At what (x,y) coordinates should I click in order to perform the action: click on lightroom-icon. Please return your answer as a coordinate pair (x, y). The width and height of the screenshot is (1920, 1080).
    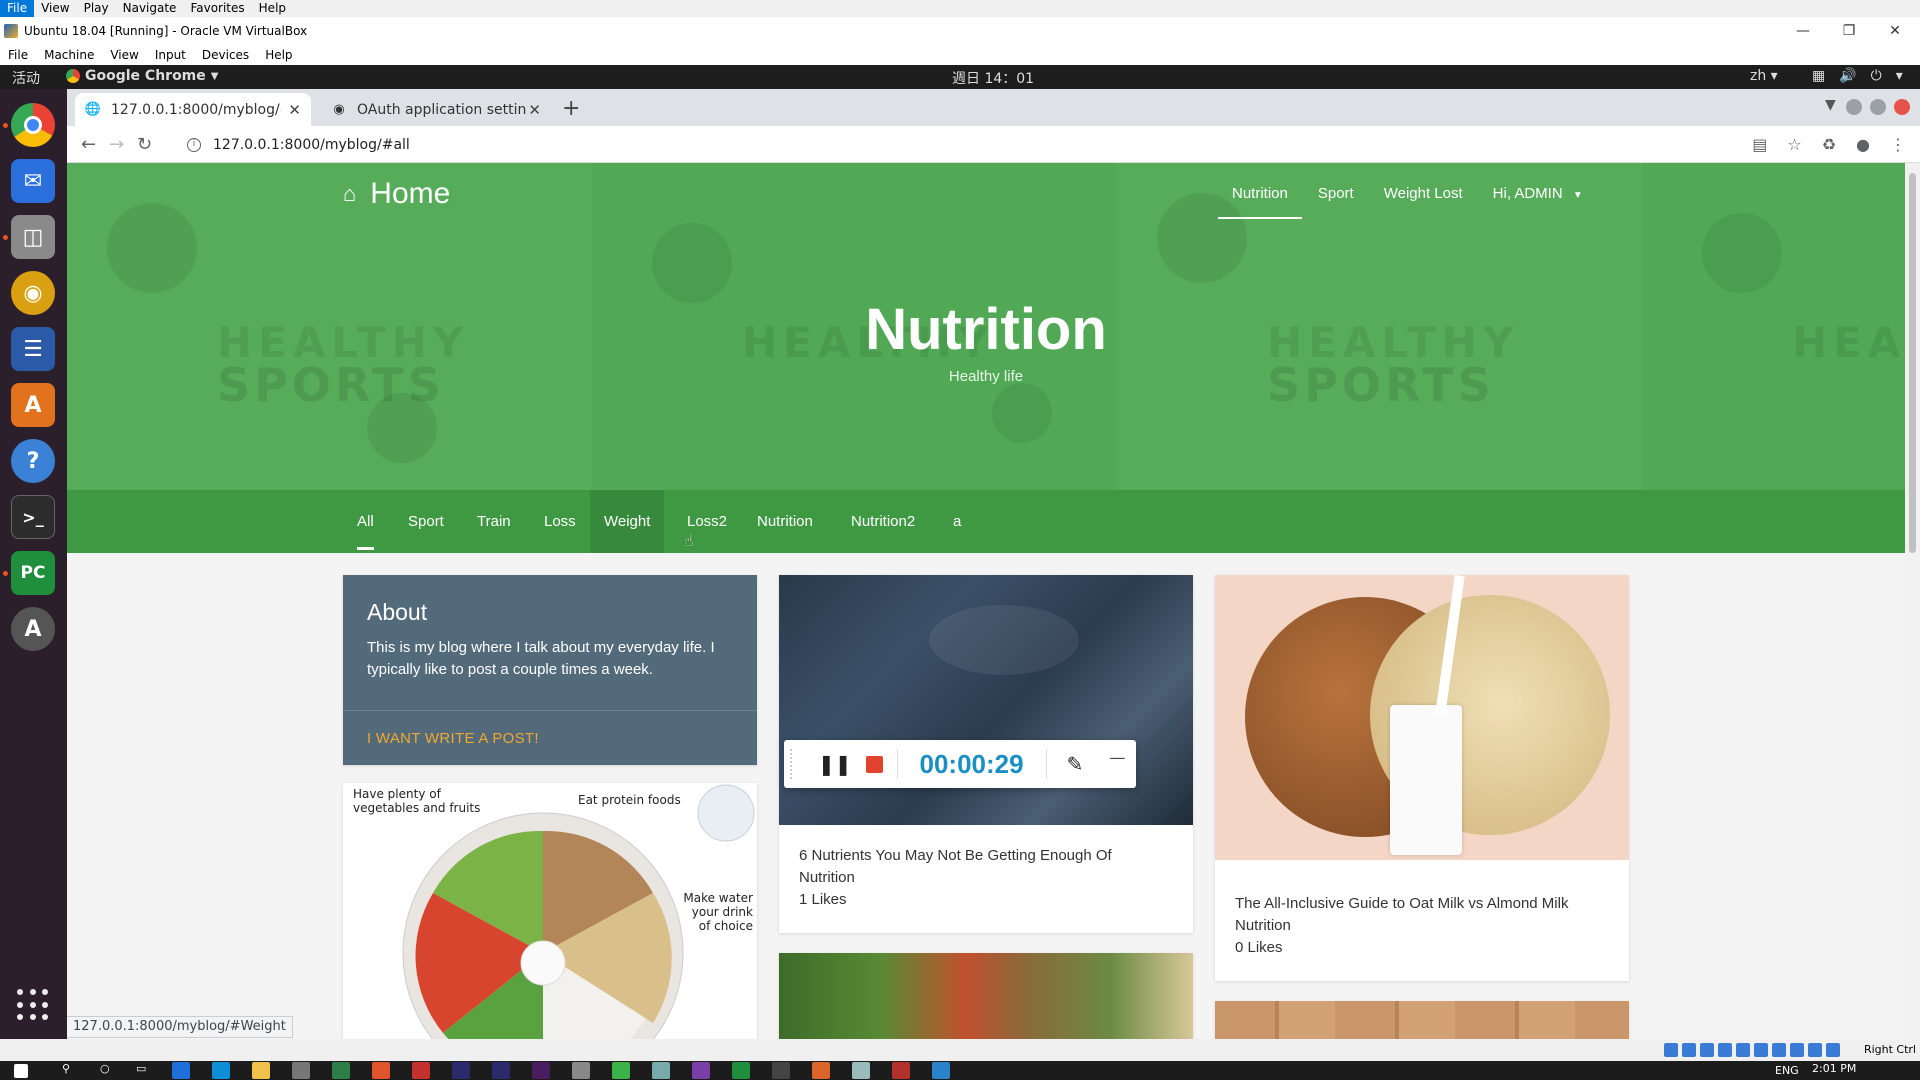
    Looking at the image, I should click on (501, 1070).